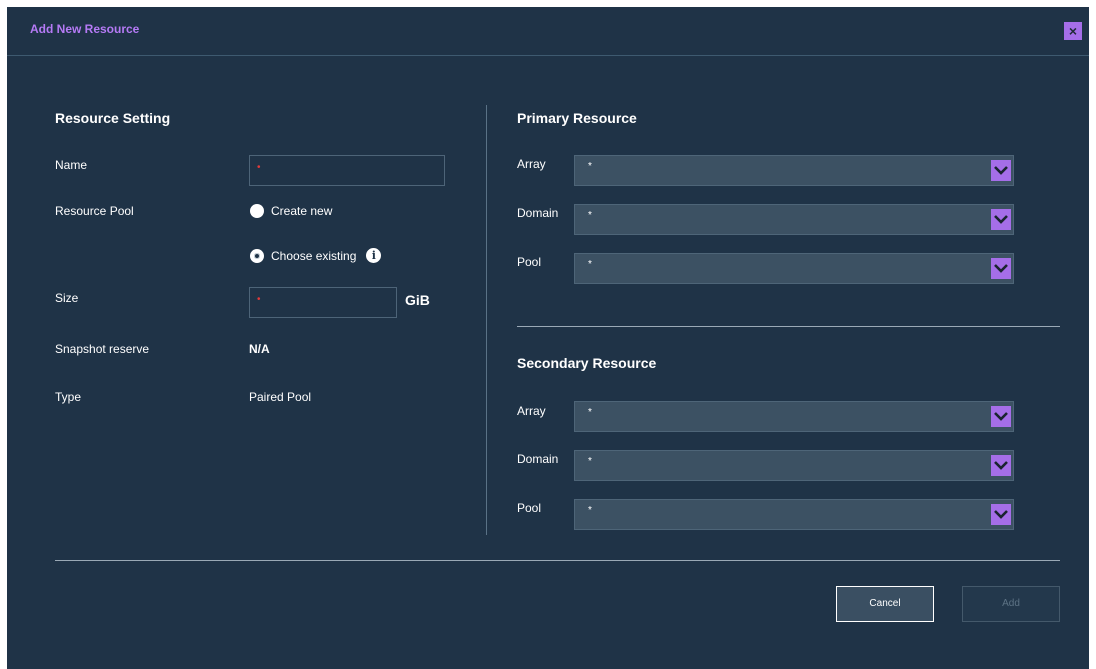  I want to click on radio-create-new-label: Create new, so click(302, 211).